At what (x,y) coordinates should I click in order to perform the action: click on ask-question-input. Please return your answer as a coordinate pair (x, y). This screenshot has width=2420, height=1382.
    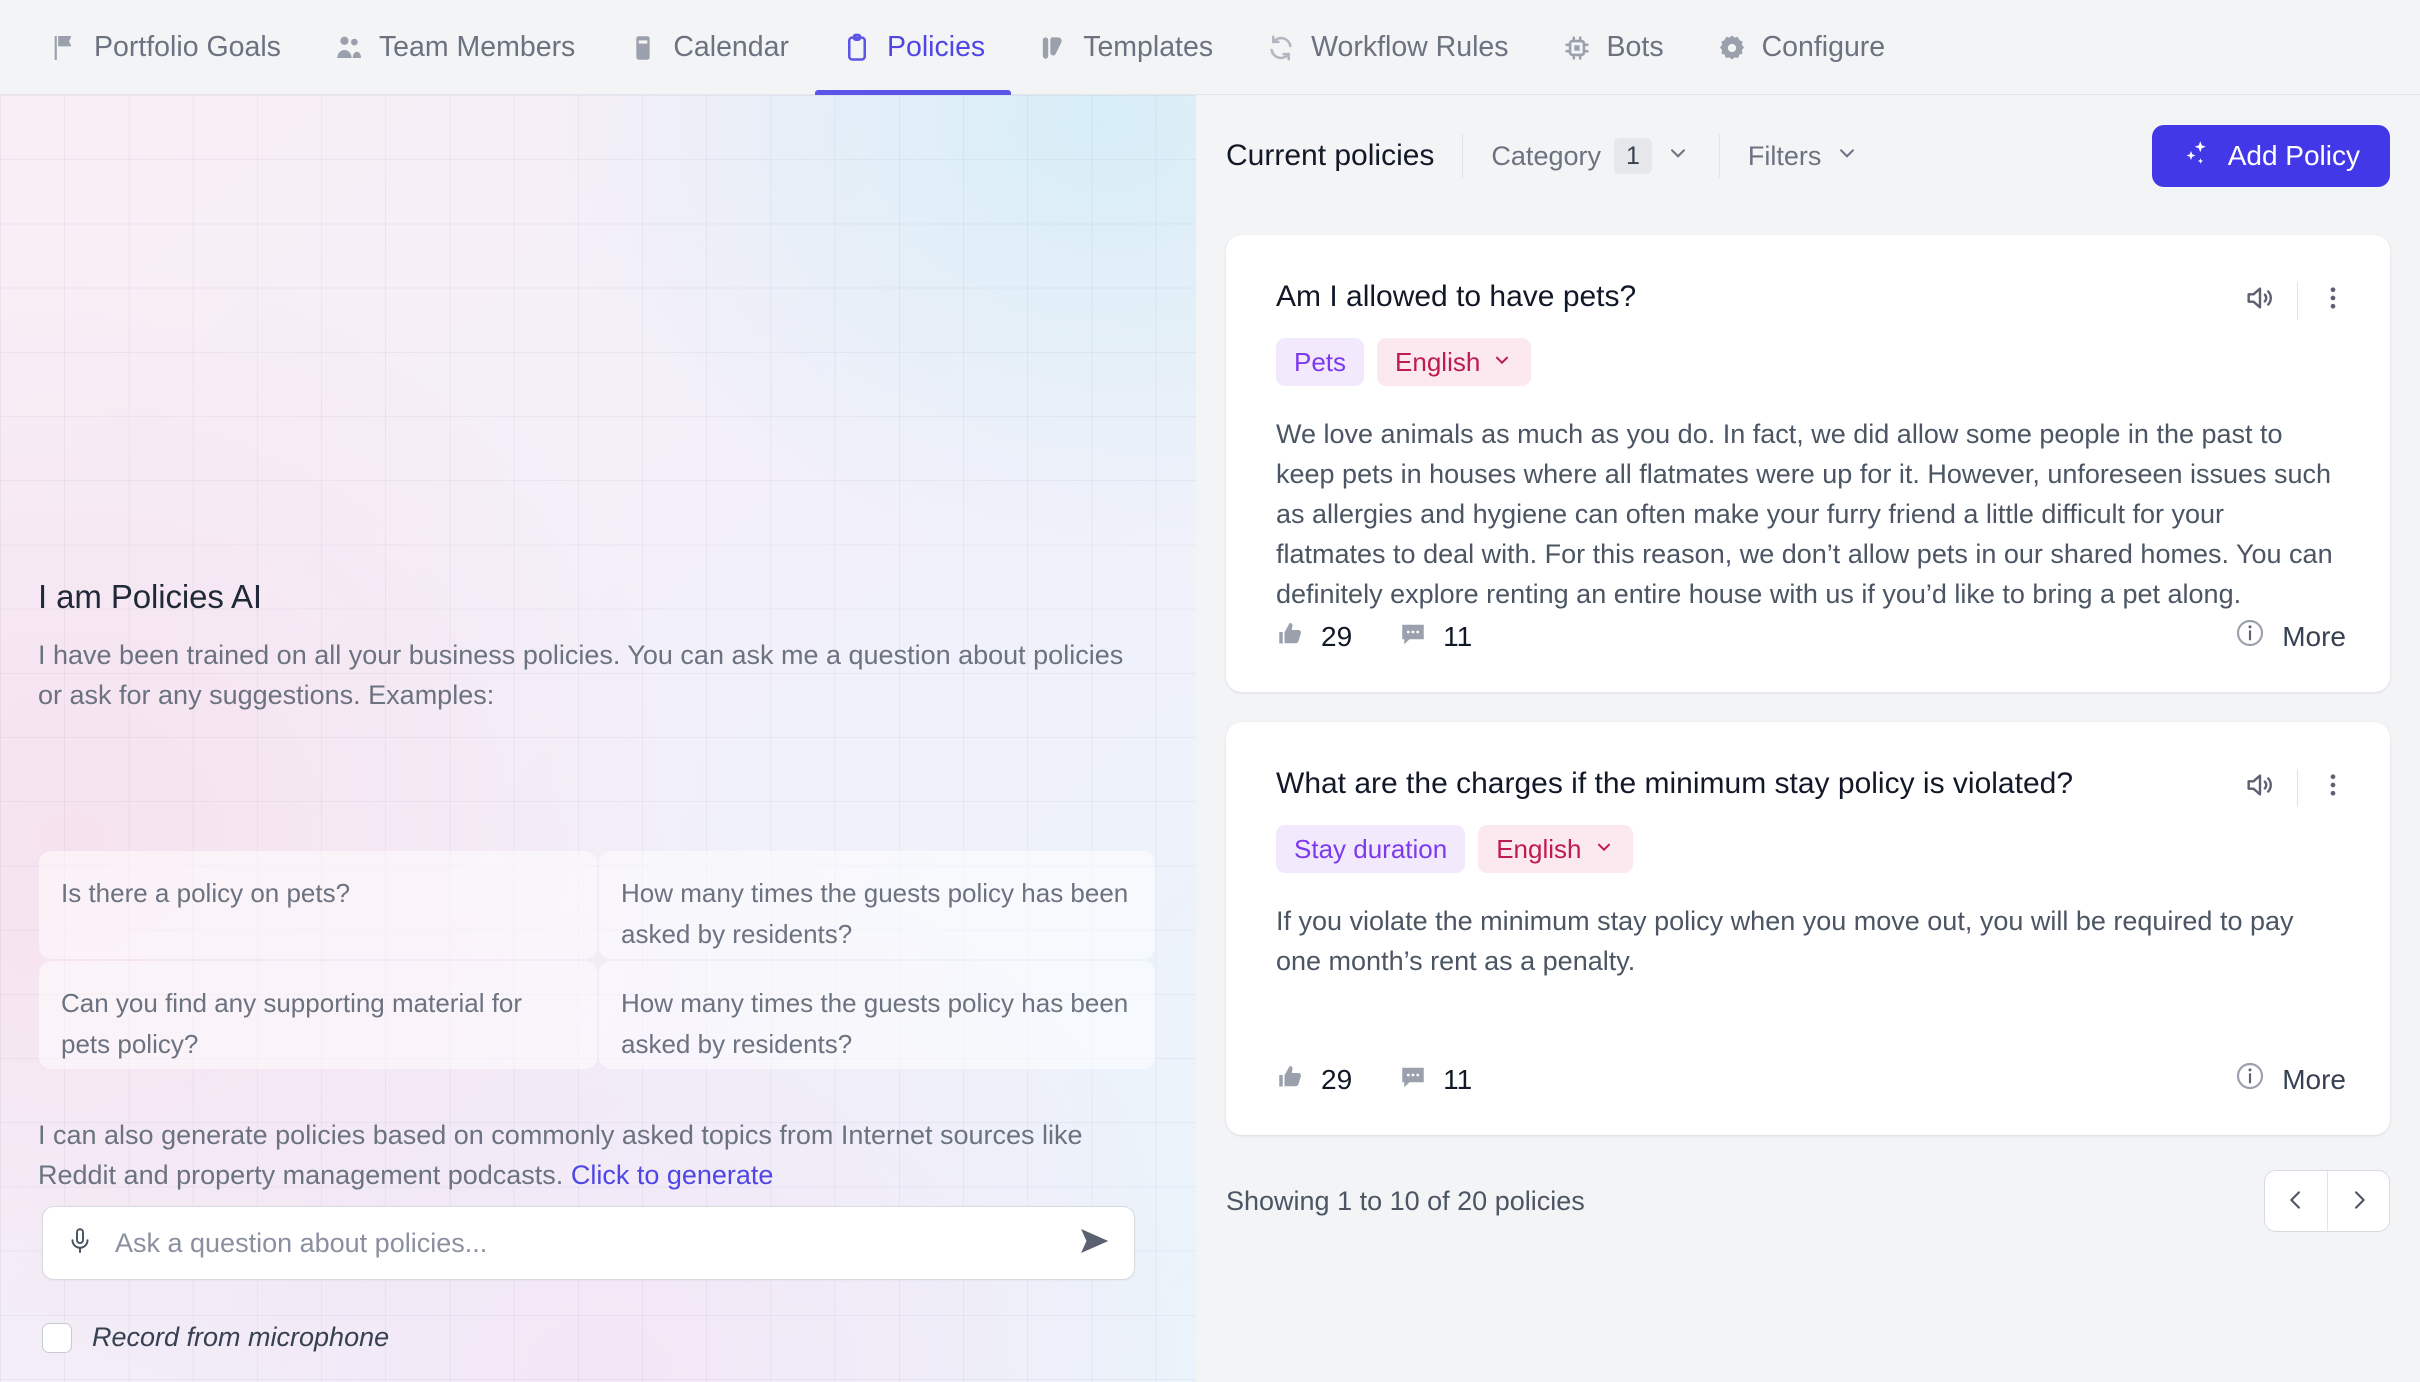
    Looking at the image, I should click on (585, 1243).